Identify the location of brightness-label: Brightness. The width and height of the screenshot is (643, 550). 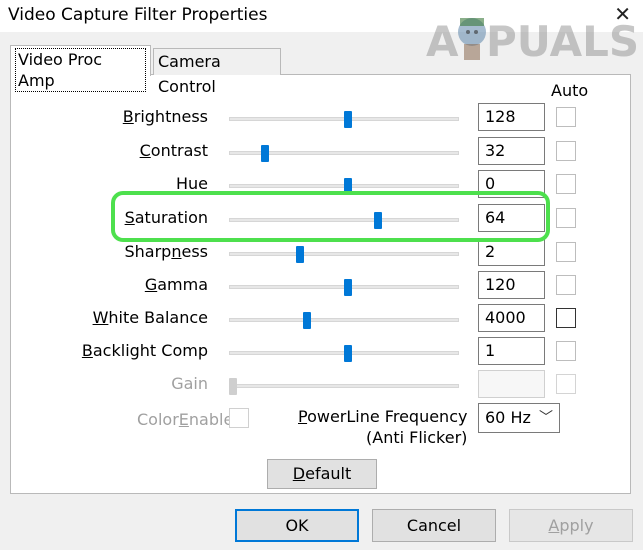
(165, 116).